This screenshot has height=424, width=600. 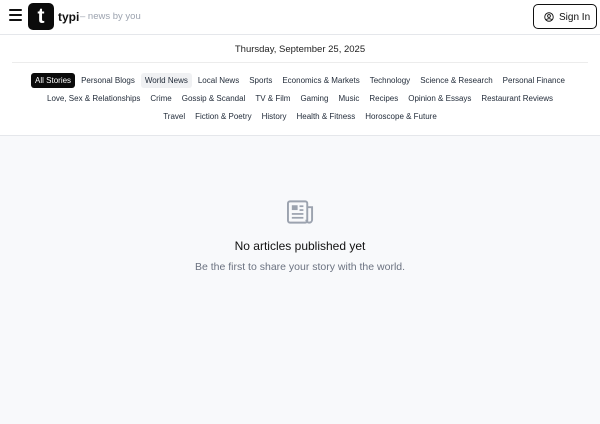 I want to click on category-tab-fiction-poetry: Fiction & Poetry, so click(x=223, y=116).